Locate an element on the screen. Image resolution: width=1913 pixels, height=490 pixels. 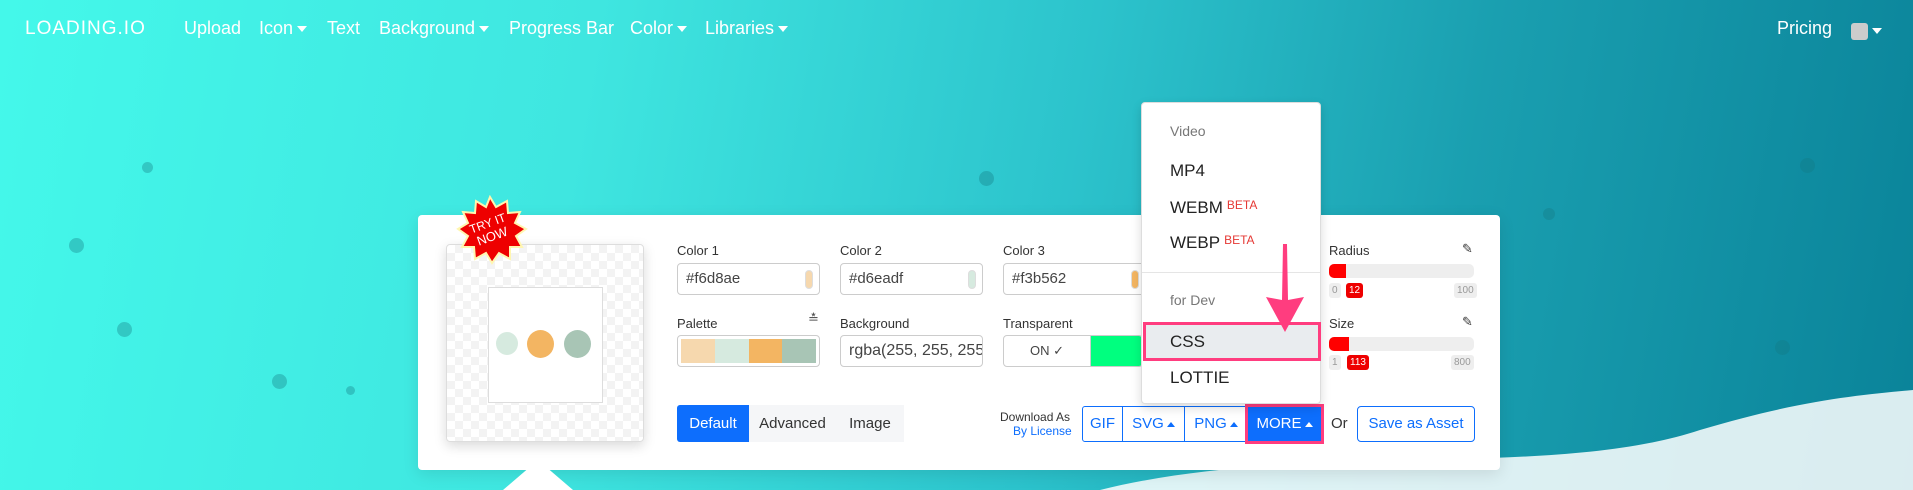
nav-background: Background is located at coordinates (434, 28).